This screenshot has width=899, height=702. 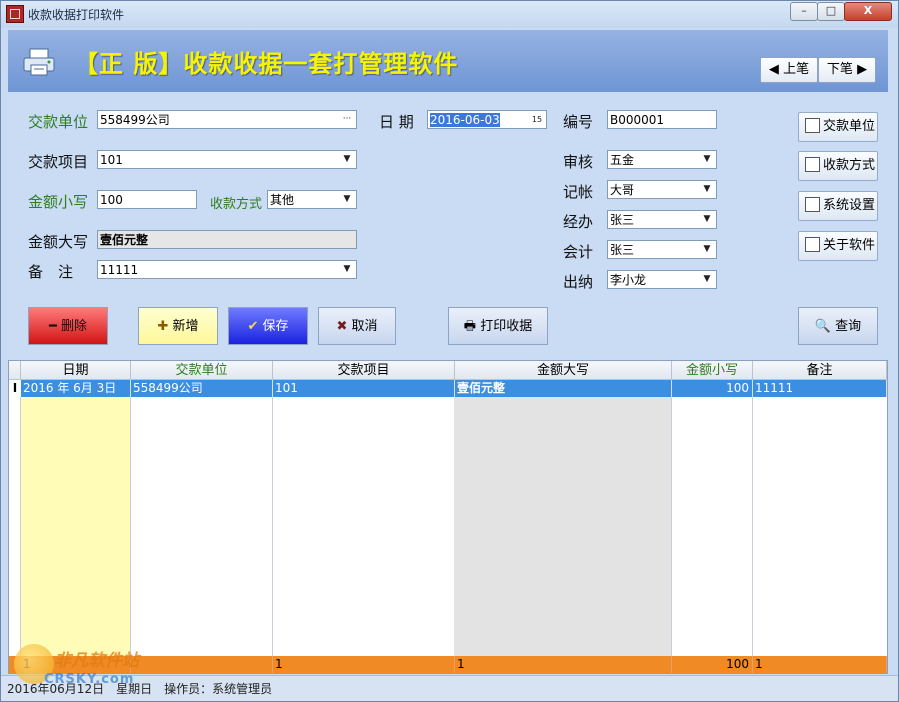 I want to click on date-value: 2016-06-03, so click(x=465, y=120).